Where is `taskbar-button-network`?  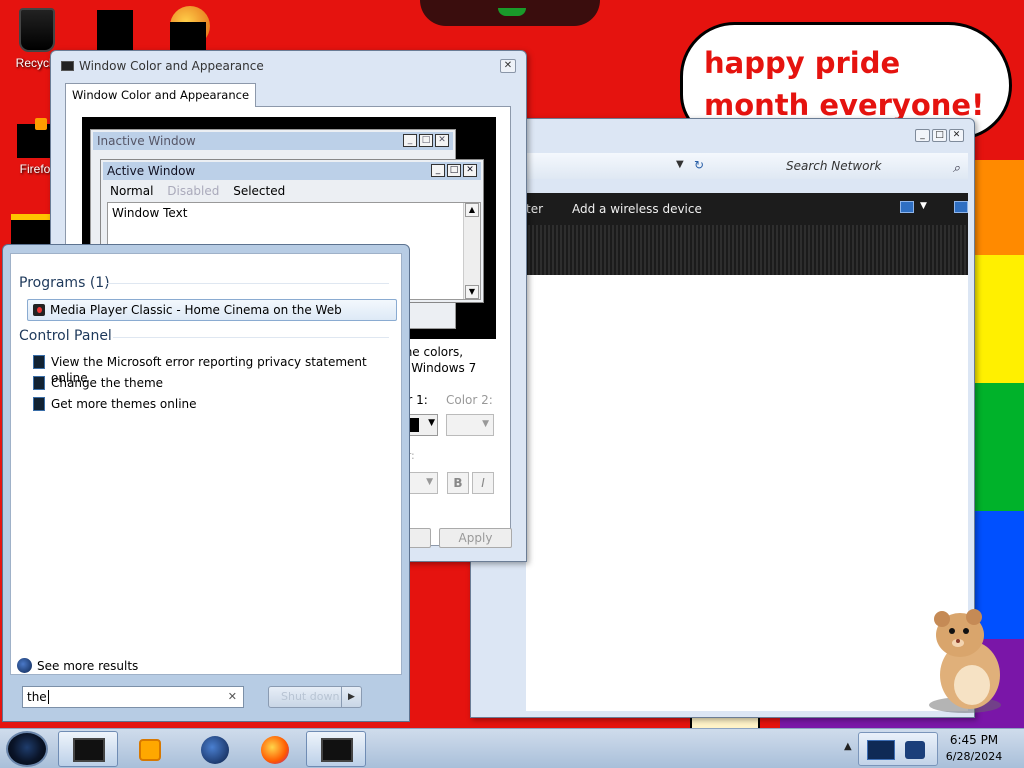 taskbar-button-network is located at coordinates (336, 749).